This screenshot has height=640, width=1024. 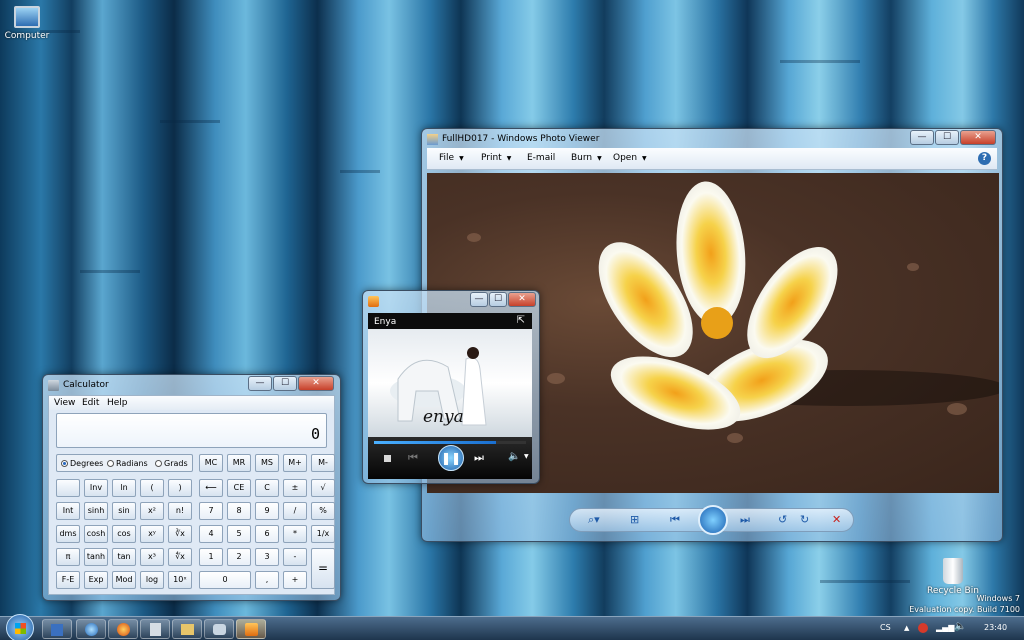 What do you see at coordinates (117, 403) in the screenshot?
I see `menu-help: Help` at bounding box center [117, 403].